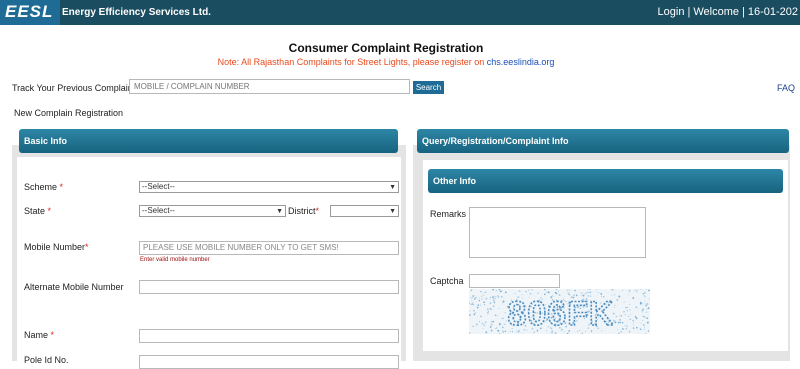 This screenshot has width=800, height=369. What do you see at coordinates (772, 12) in the screenshot?
I see `header-date: 16-01-202` at bounding box center [772, 12].